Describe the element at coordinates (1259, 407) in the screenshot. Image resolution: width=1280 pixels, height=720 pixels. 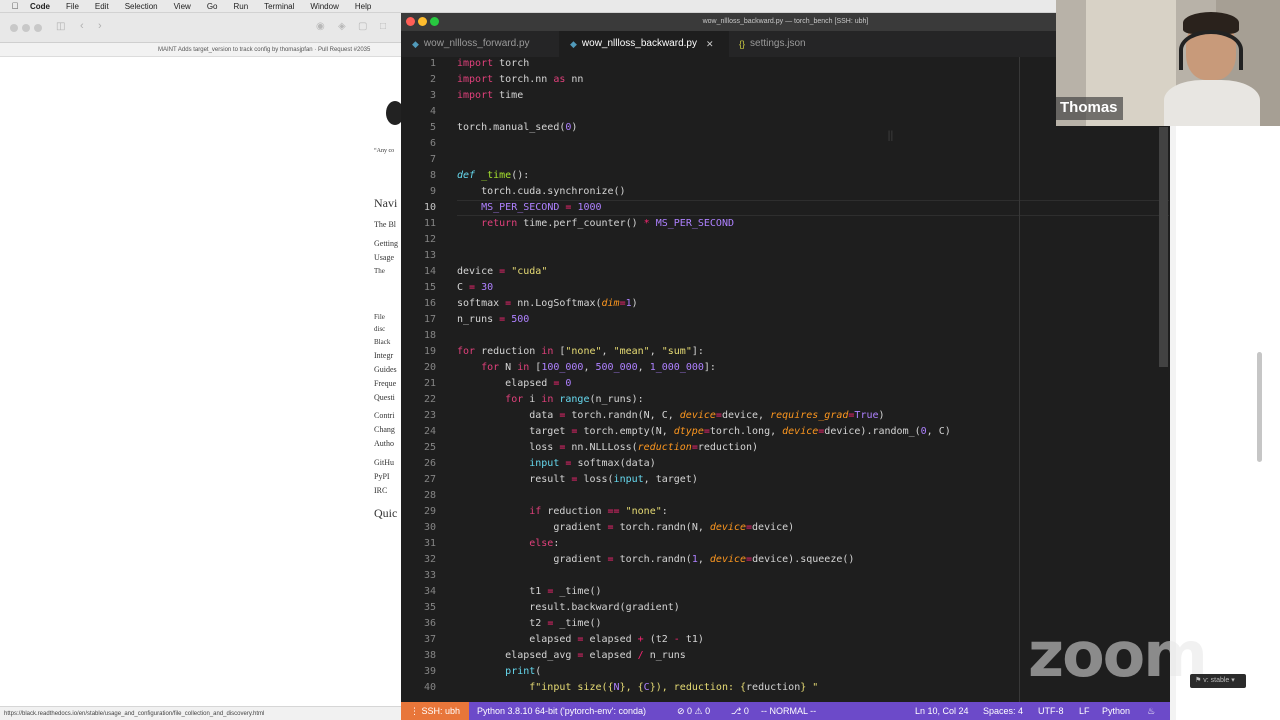
I see `browser-scrollbar` at that location.